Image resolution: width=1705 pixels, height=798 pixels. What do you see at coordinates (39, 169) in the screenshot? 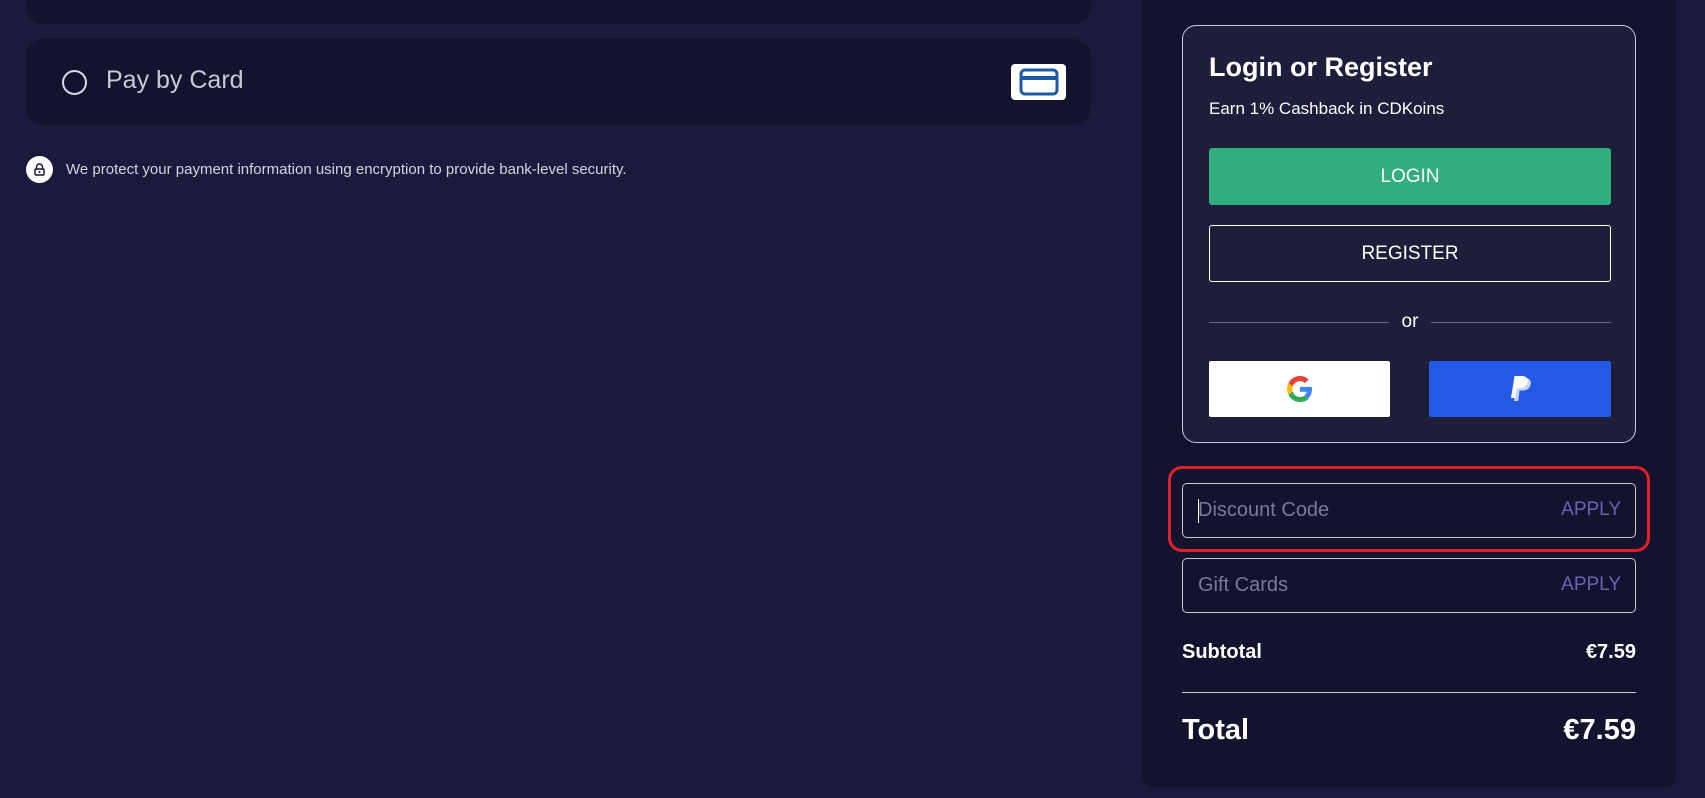
I see `lock-icon` at bounding box center [39, 169].